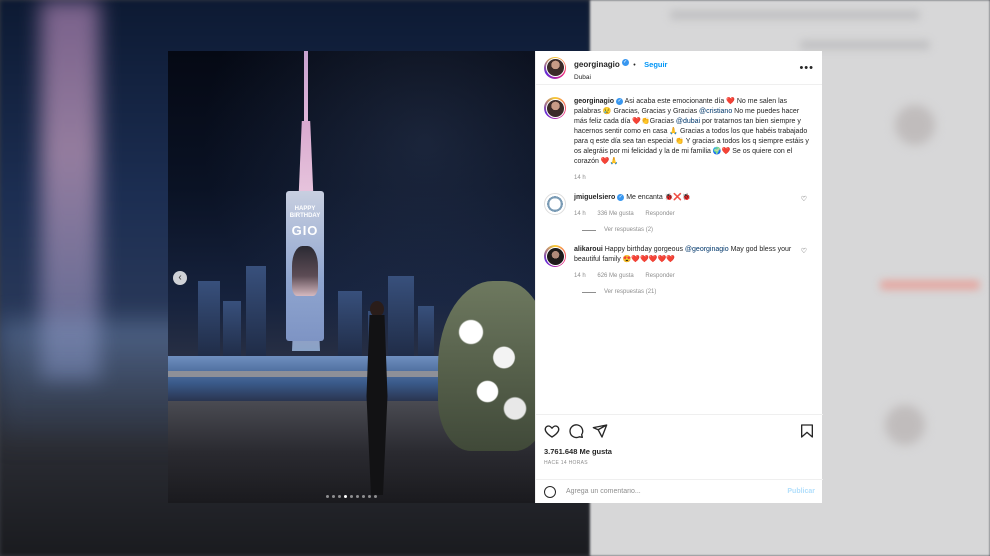 The image size is (990, 556). What do you see at coordinates (580, 178) in the screenshot?
I see `caption-time: 14 h` at bounding box center [580, 178].